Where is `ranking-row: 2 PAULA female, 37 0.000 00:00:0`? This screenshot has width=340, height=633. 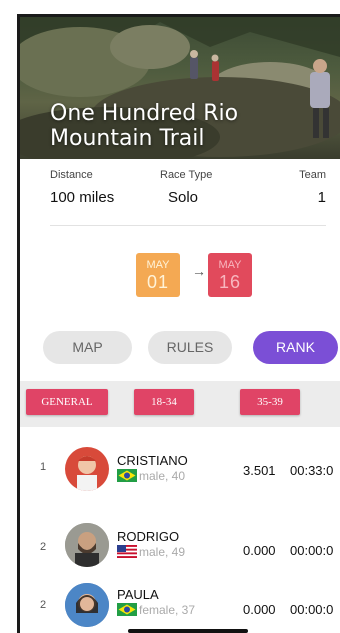
ranking-row: 2 PAULA female, 37 0.000 00:00:0 is located at coordinates (180, 603).